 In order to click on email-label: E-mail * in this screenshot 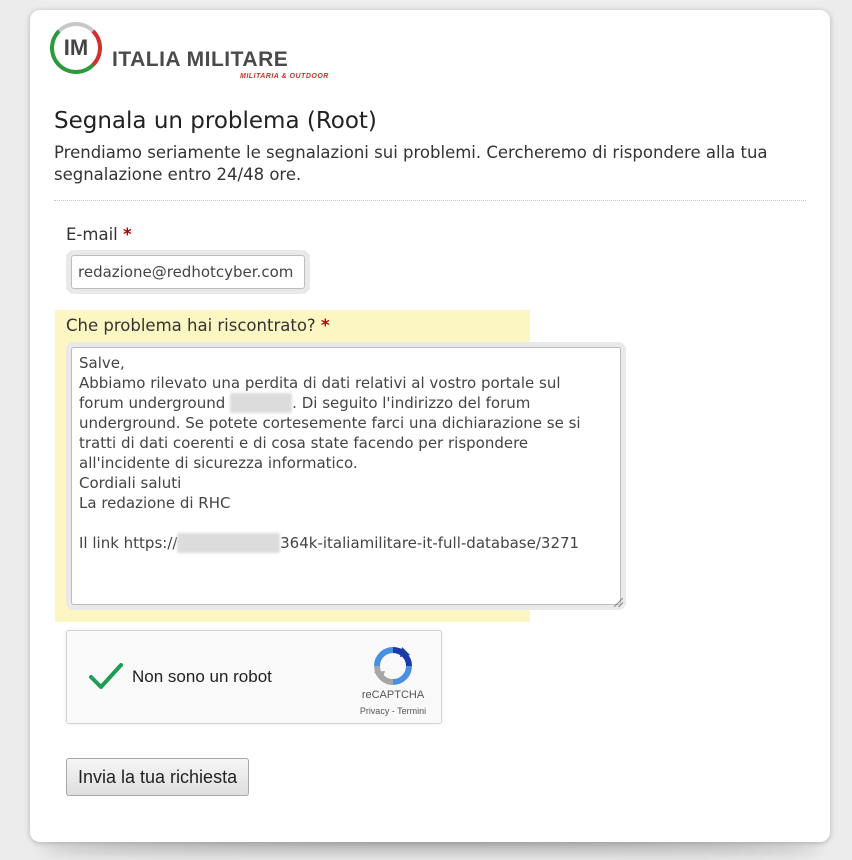, I will do `click(99, 234)`.